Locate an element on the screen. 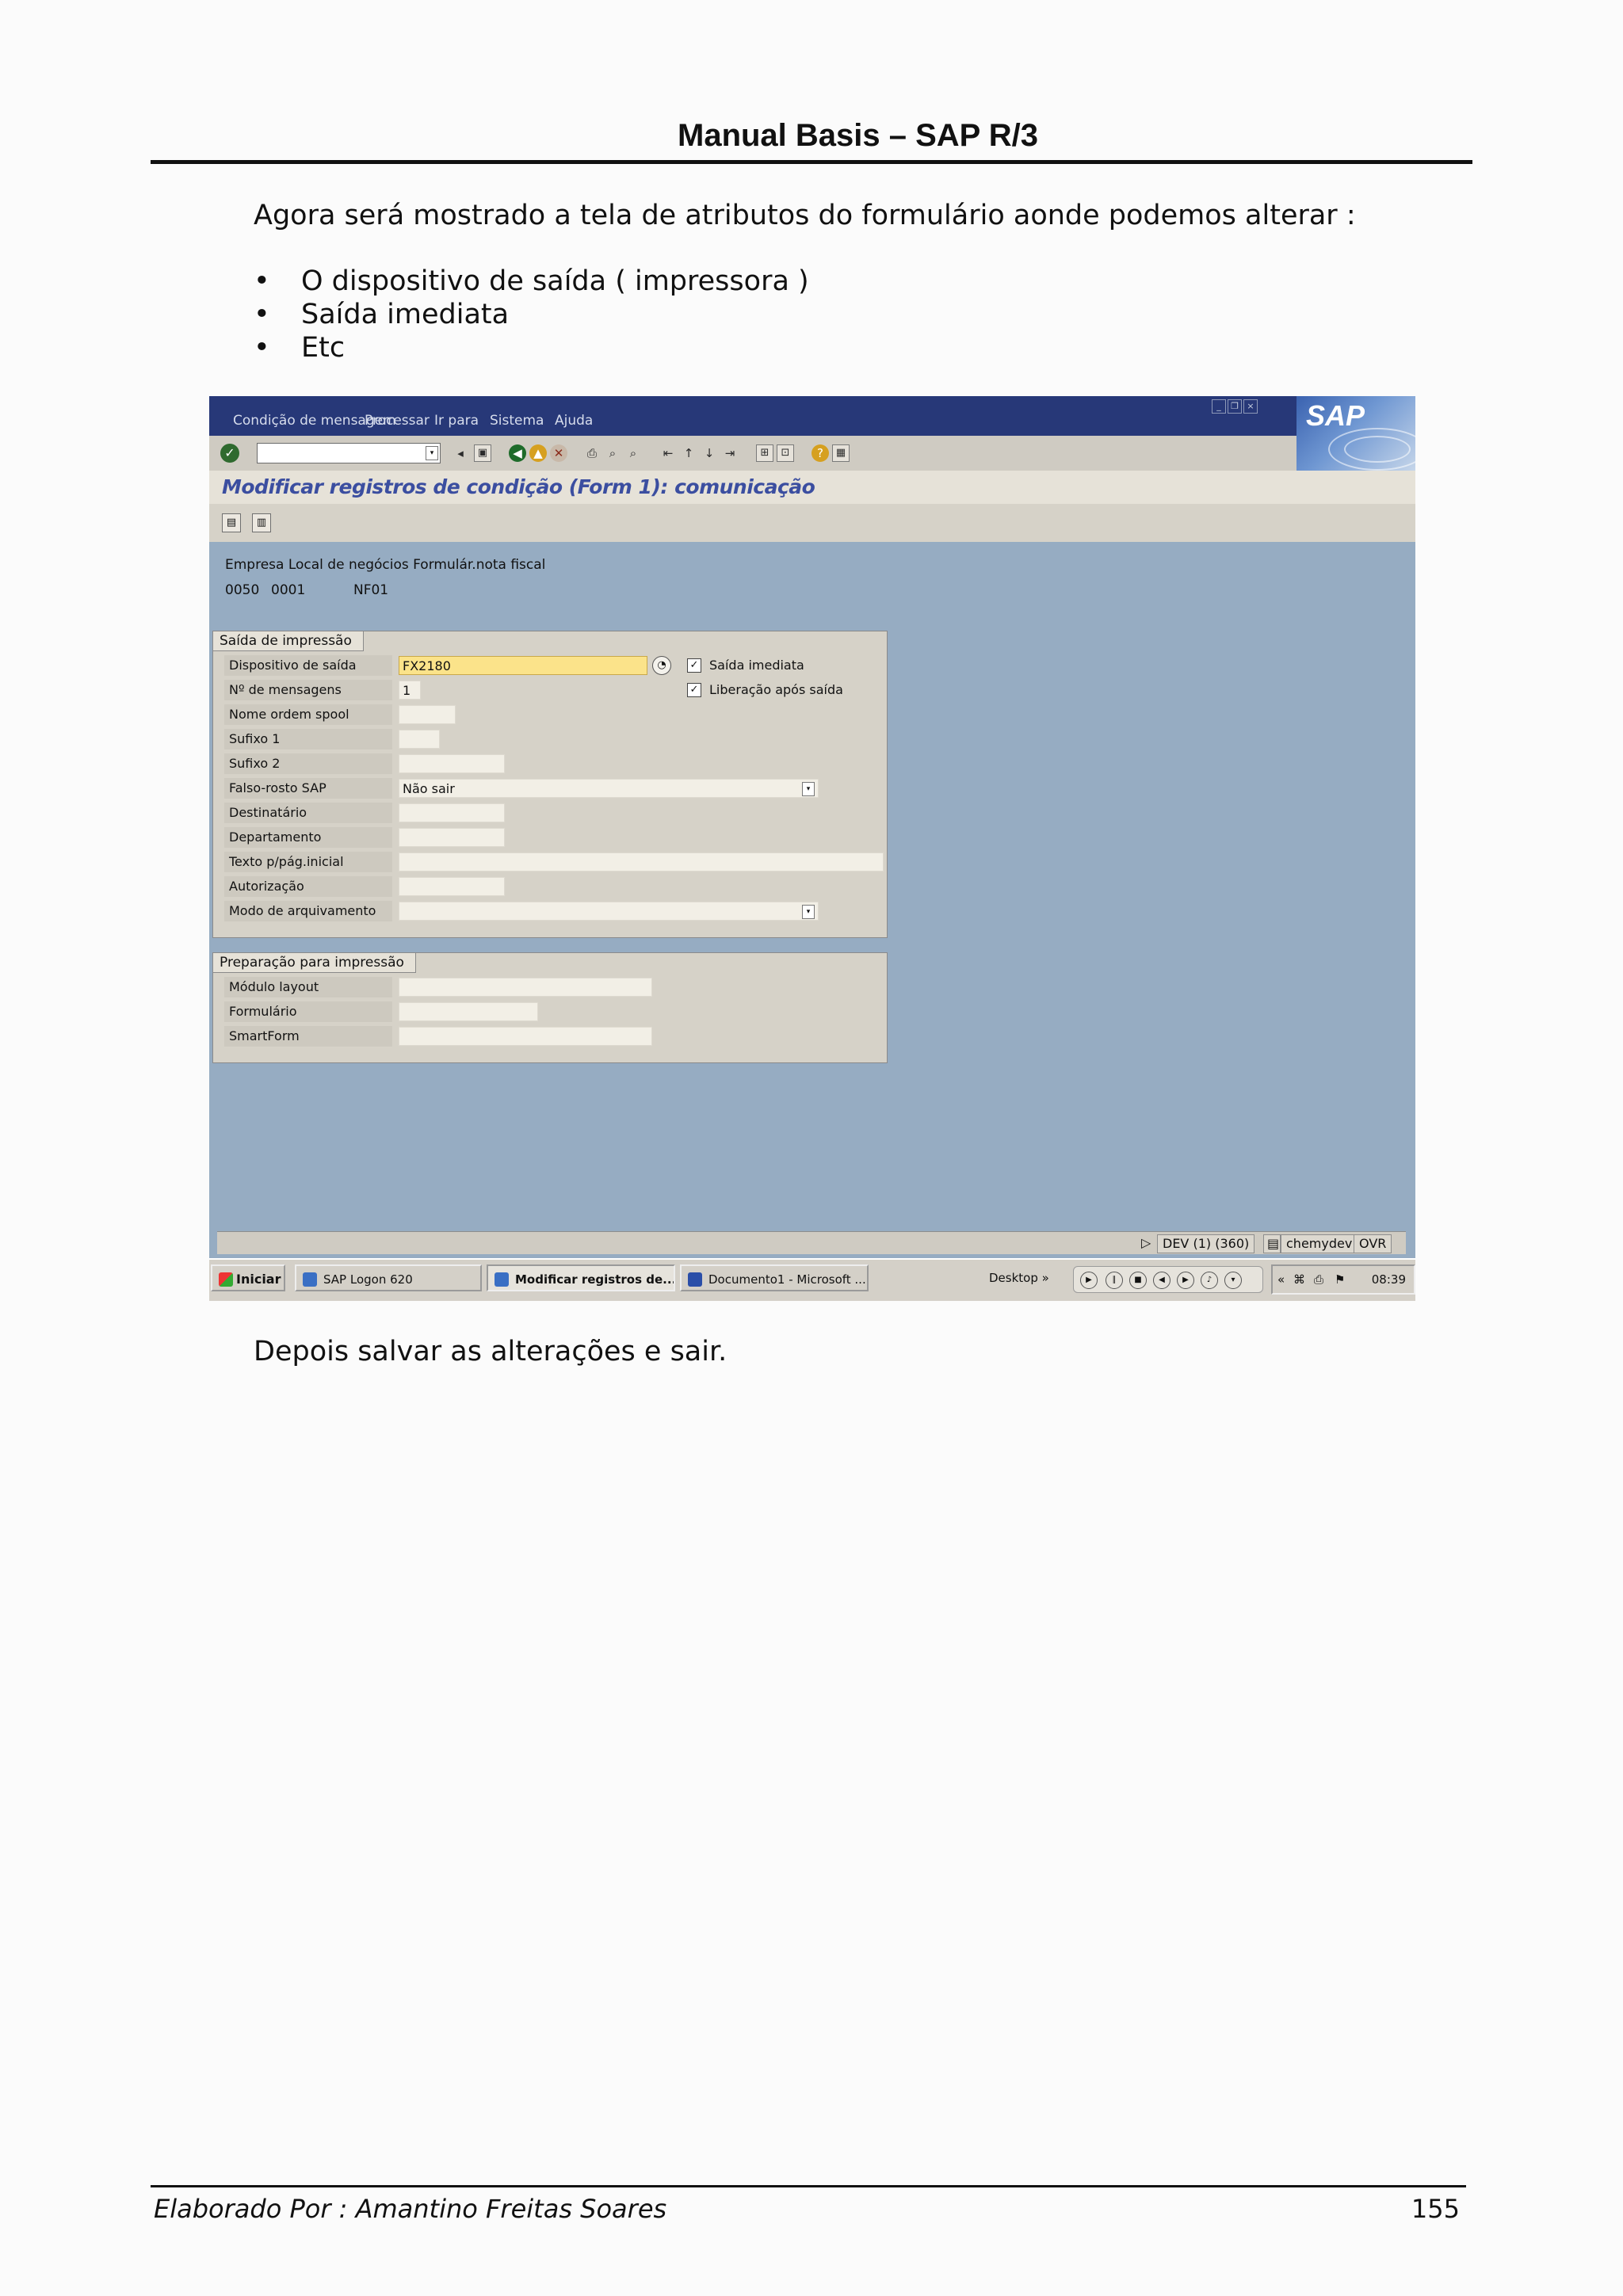 The height and width of the screenshot is (2296, 1623). next-icon: ▶ is located at coordinates (1185, 1280).